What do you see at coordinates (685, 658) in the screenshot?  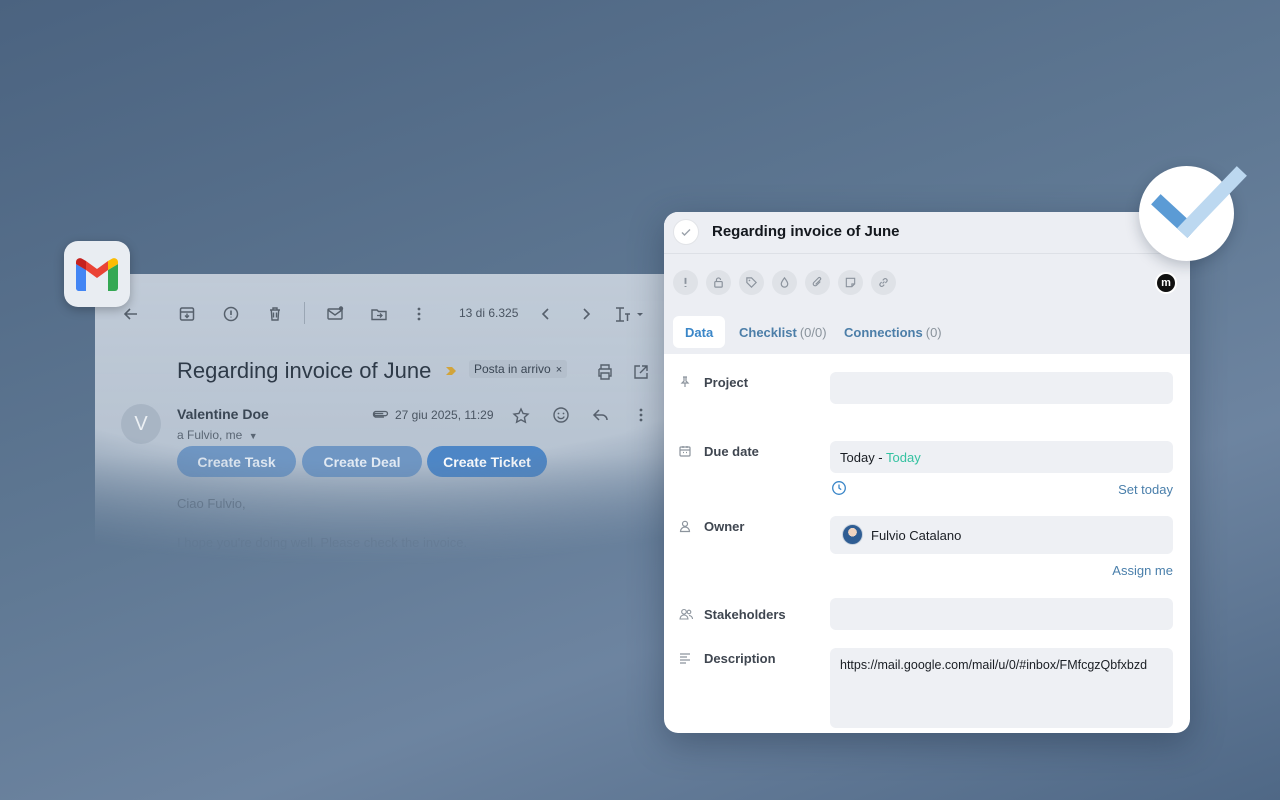 I see `text-lines-icon` at bounding box center [685, 658].